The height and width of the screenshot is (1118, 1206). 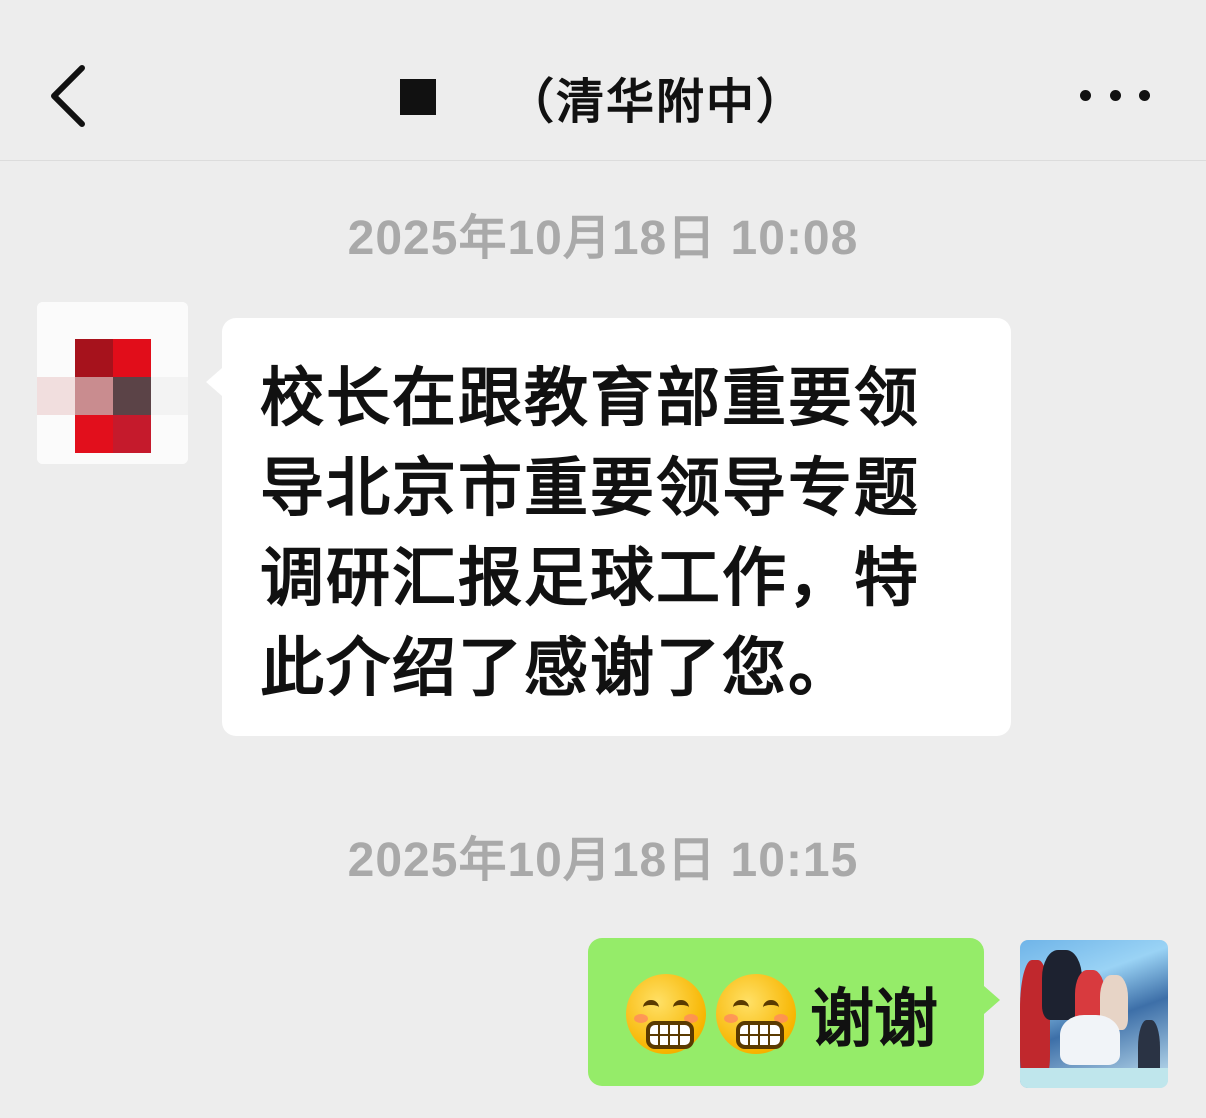 I want to click on outgoing-message-bubble: 谢谢, so click(x=794, y=1012).